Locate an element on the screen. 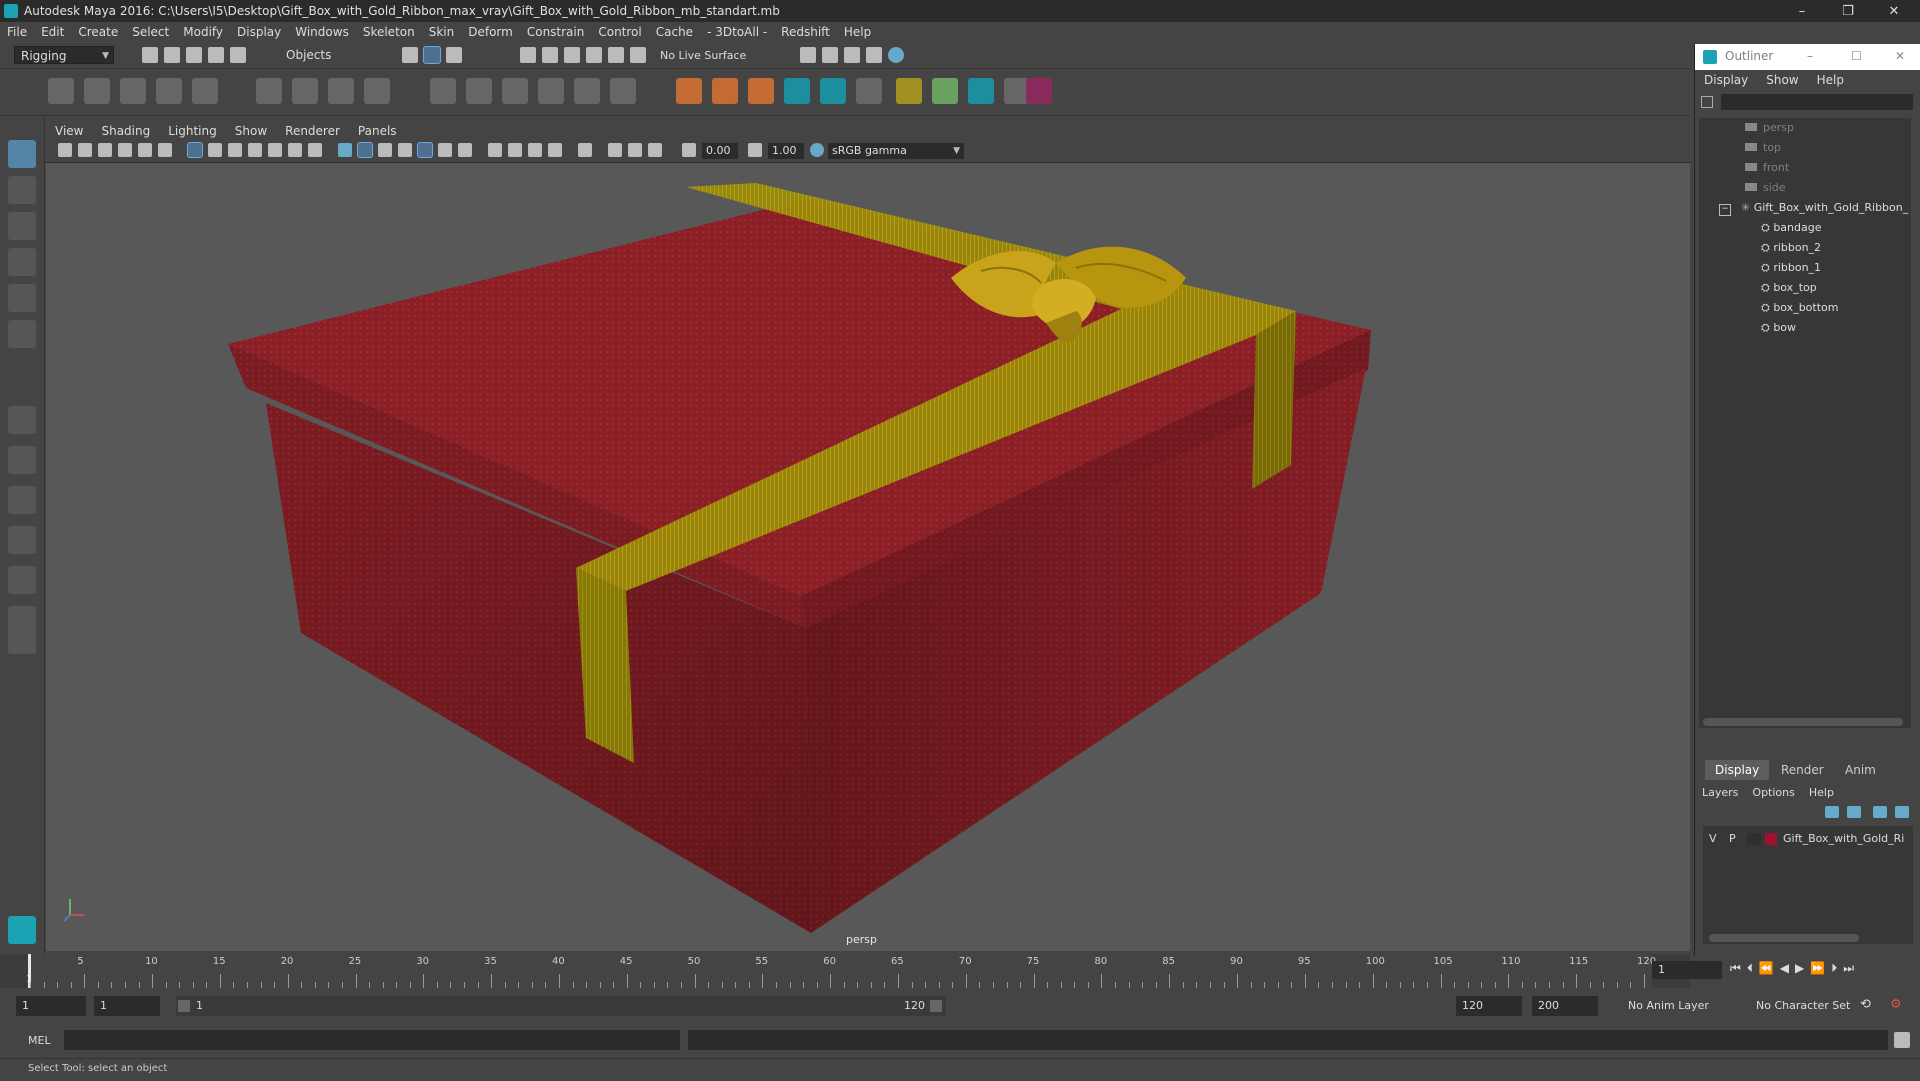 The width and height of the screenshot is (1920, 1081). playback-end-field: 120 is located at coordinates (1489, 1006).